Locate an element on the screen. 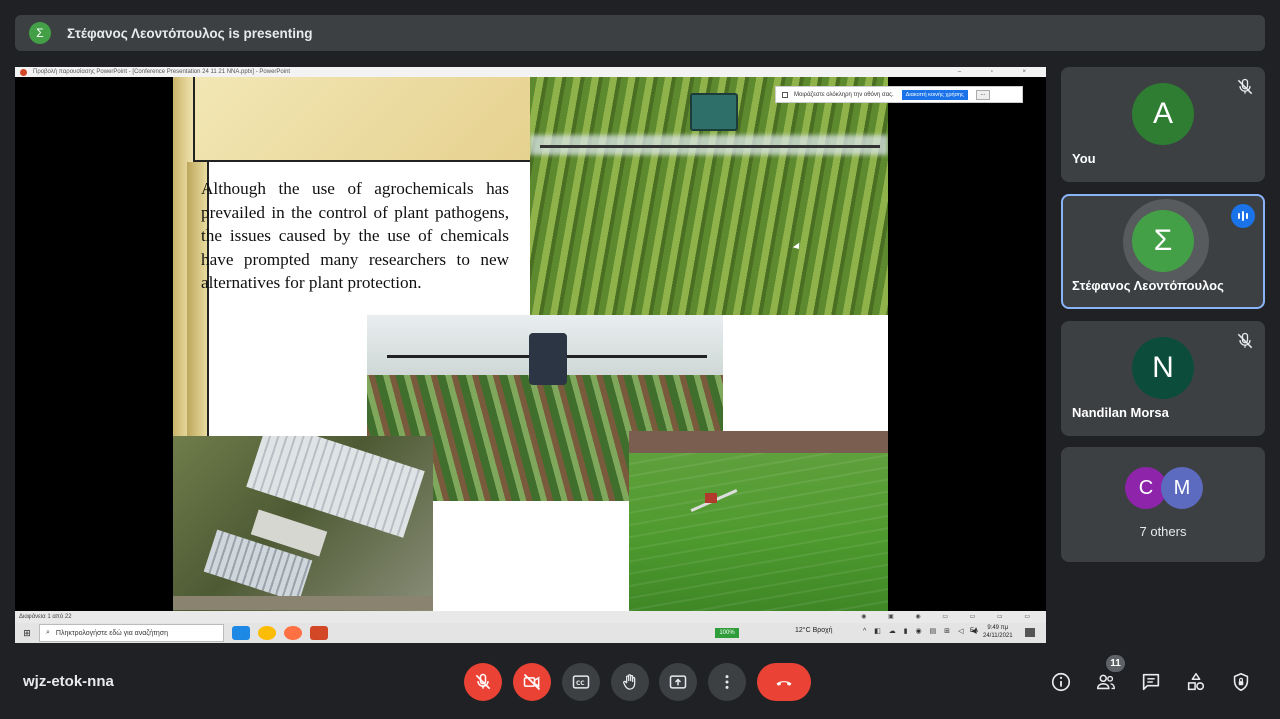 This screenshot has width=1280, height=719. taskbar-search-placeholder: Πληκτρολογήστε εδώ για αναζήτηση is located at coordinates (112, 633).